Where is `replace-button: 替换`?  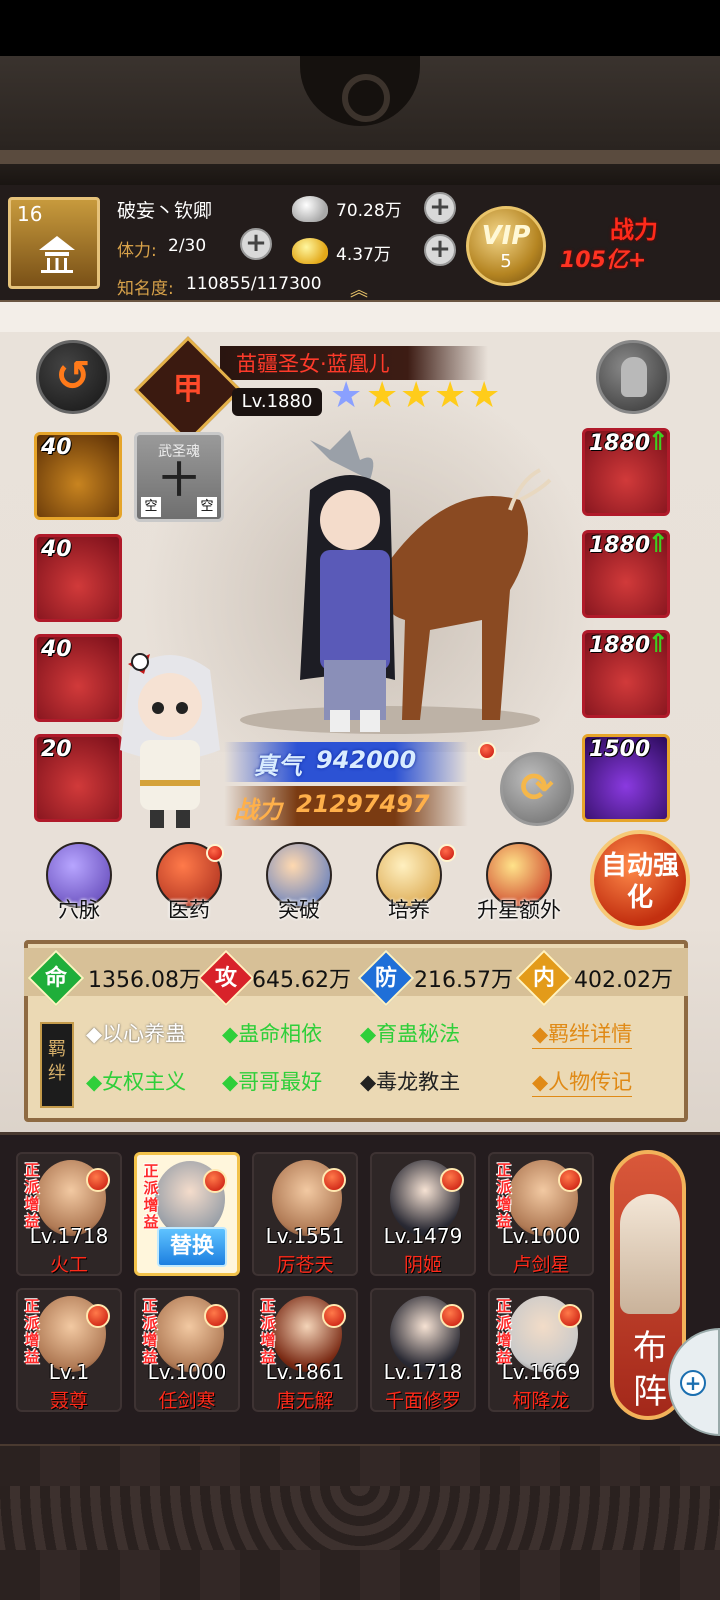 replace-button: 替换 is located at coordinates (192, 1247).